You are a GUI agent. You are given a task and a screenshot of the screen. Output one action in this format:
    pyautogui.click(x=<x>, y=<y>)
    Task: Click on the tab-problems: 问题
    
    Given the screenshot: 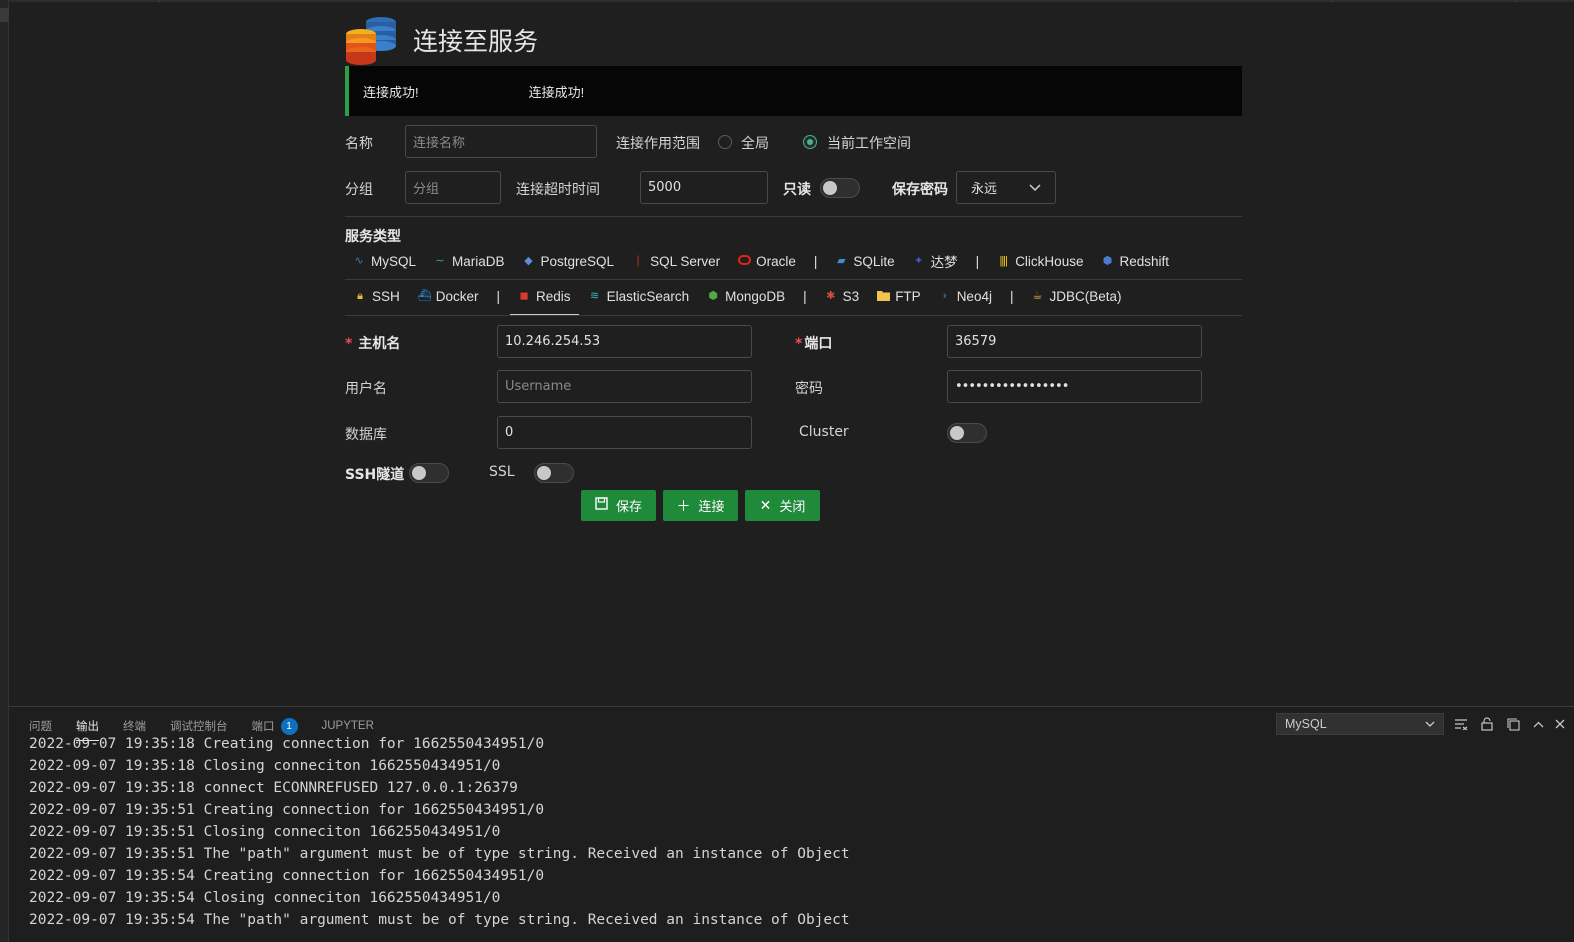 What is the action you would take?
    pyautogui.click(x=40, y=726)
    